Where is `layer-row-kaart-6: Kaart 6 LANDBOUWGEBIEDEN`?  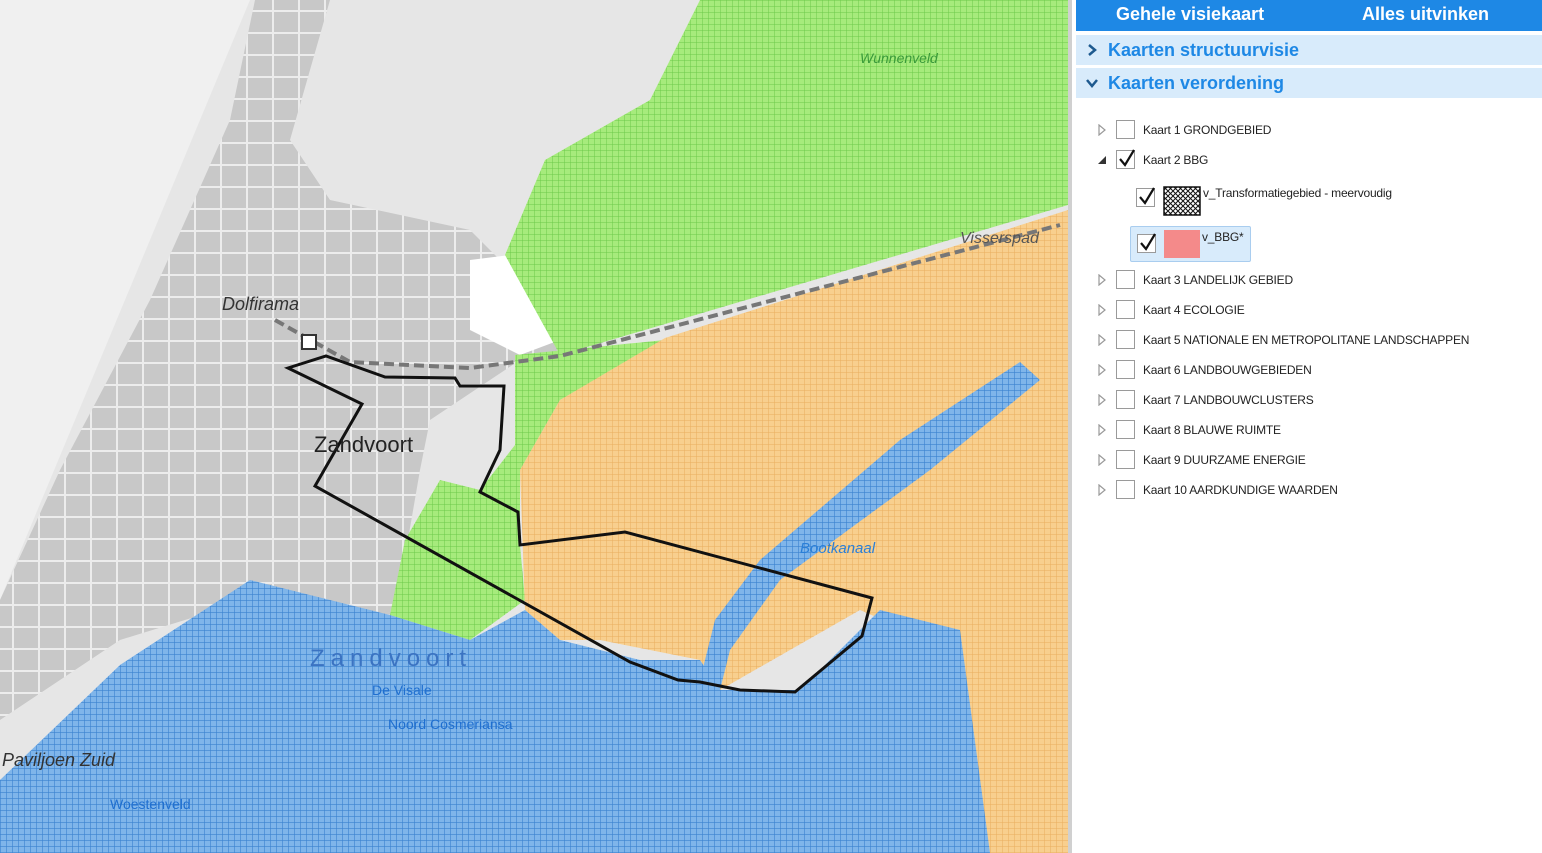 layer-row-kaart-6: Kaart 6 LANDBOUWGEBIEDEN is located at coordinates (1204, 369).